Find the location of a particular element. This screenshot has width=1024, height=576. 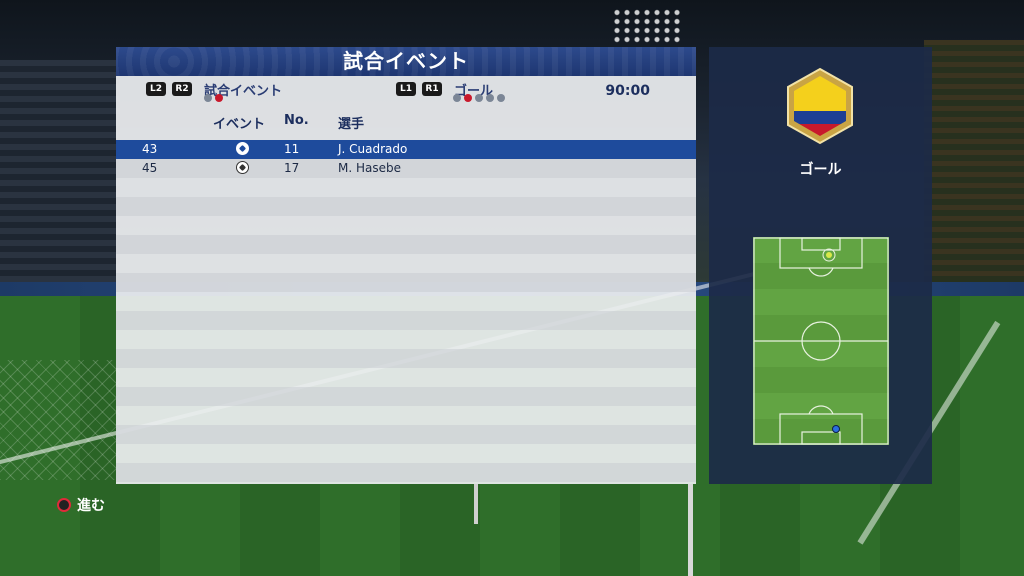

player-name: M. Hasebe is located at coordinates (369, 168).